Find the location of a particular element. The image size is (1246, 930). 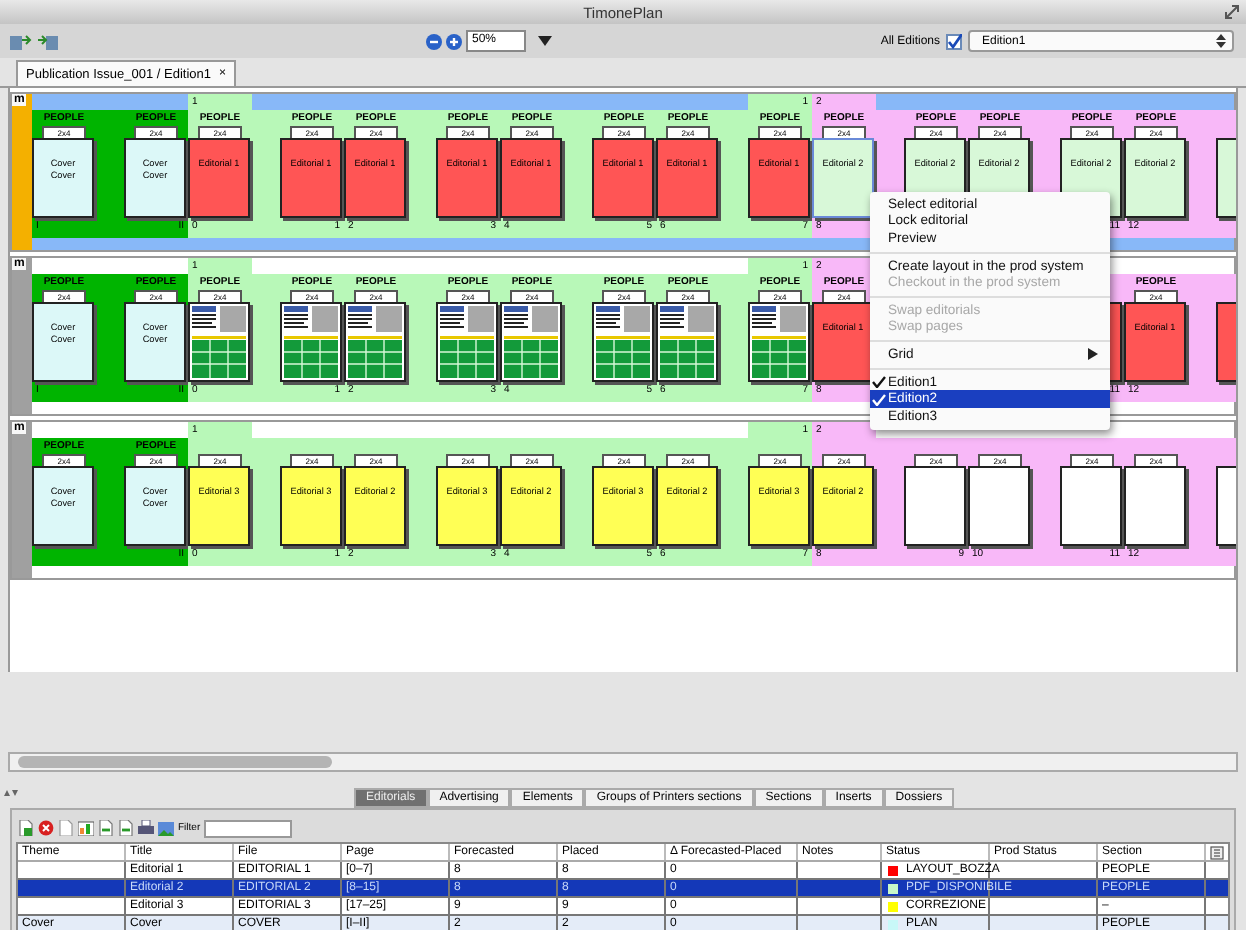

filter-field is located at coordinates (248, 828).